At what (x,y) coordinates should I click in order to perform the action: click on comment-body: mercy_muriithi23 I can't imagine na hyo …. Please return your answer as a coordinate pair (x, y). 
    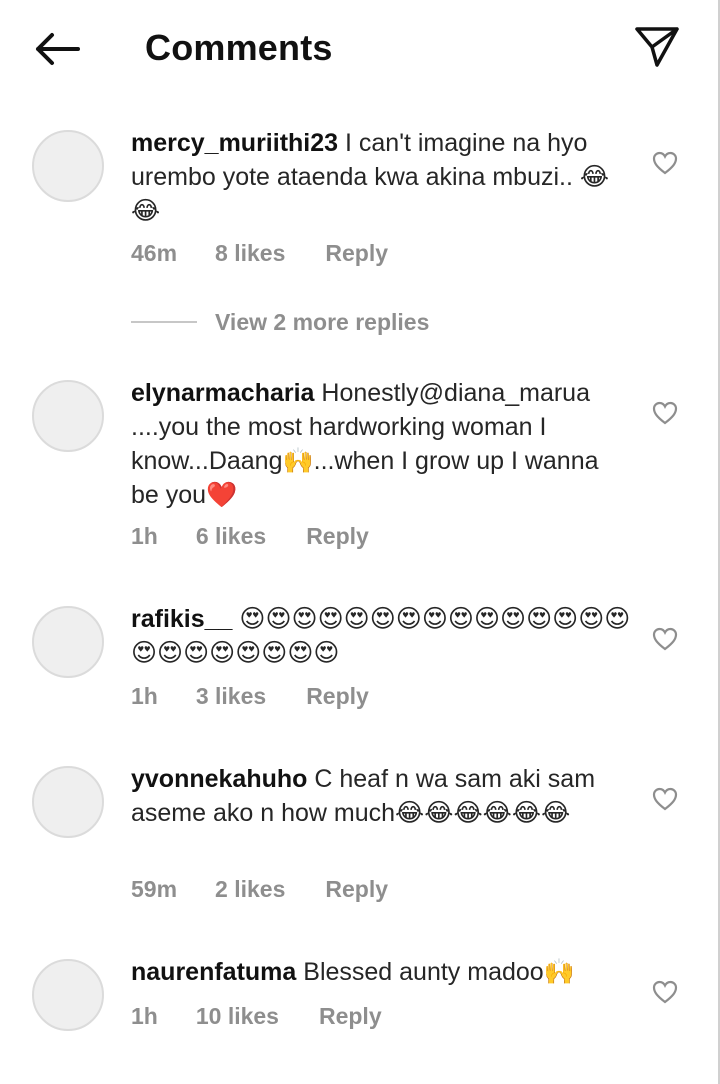
    Looking at the image, I should click on (381, 177).